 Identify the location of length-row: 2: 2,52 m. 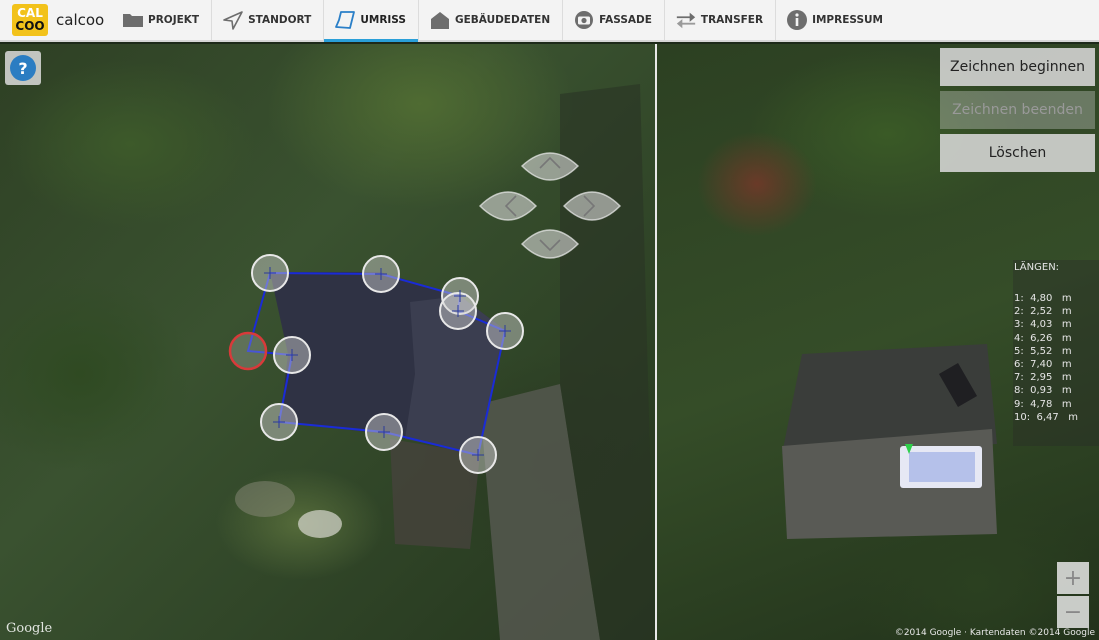
(1043, 312).